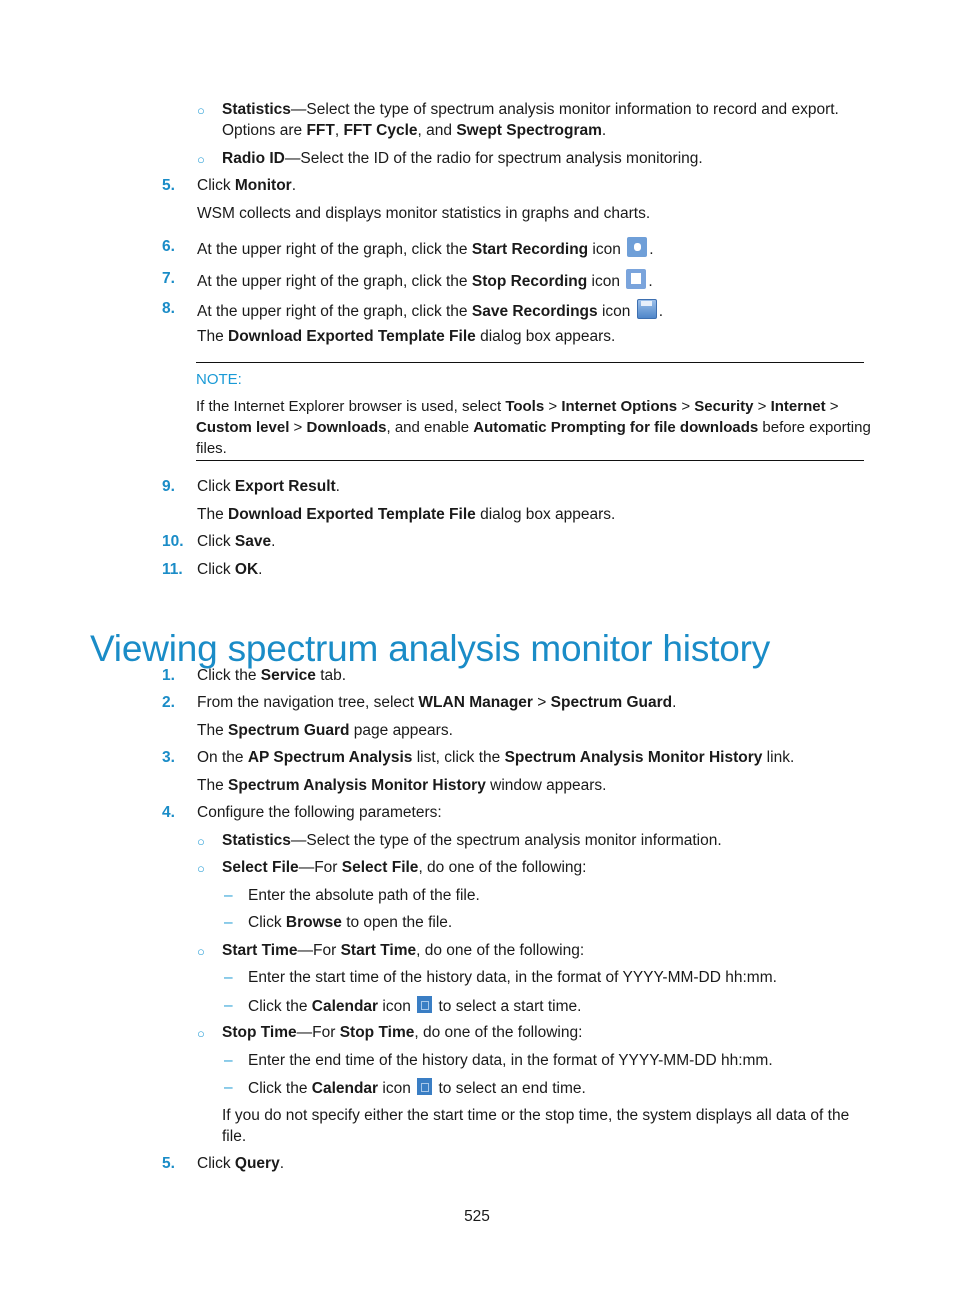 The height and width of the screenshot is (1296, 954). I want to click on step-text: Configure the following parameters:, so click(319, 812).